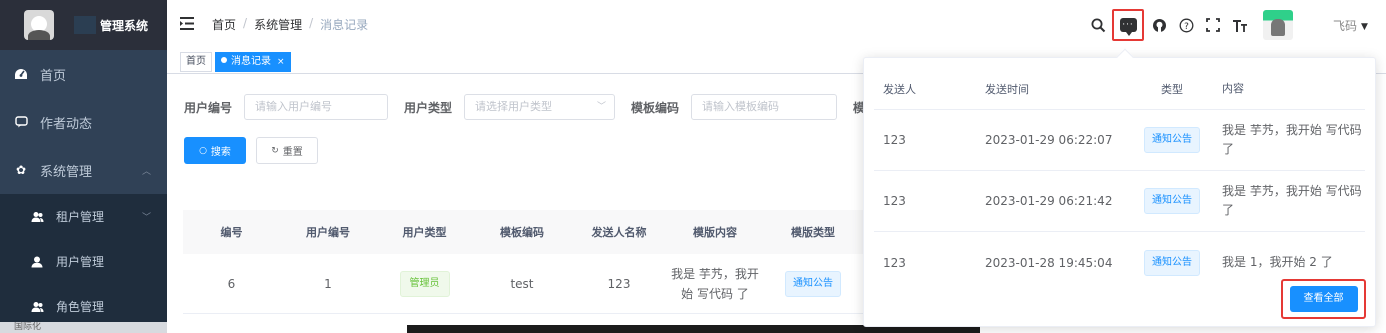 The height and width of the screenshot is (333, 1386). Describe the element at coordinates (224, 24) in the screenshot. I see `breadcrumb-home: 首页` at that location.